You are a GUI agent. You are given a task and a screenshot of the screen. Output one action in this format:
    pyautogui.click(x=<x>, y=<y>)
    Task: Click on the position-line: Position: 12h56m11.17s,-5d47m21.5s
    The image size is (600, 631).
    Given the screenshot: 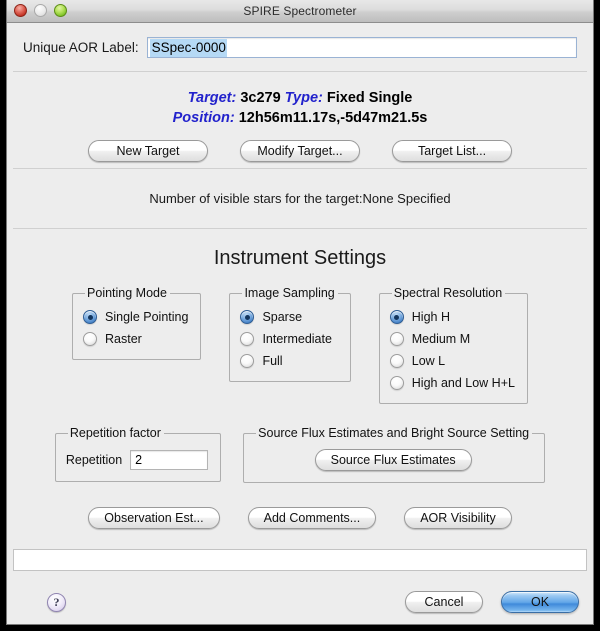 What is the action you would take?
    pyautogui.click(x=300, y=118)
    